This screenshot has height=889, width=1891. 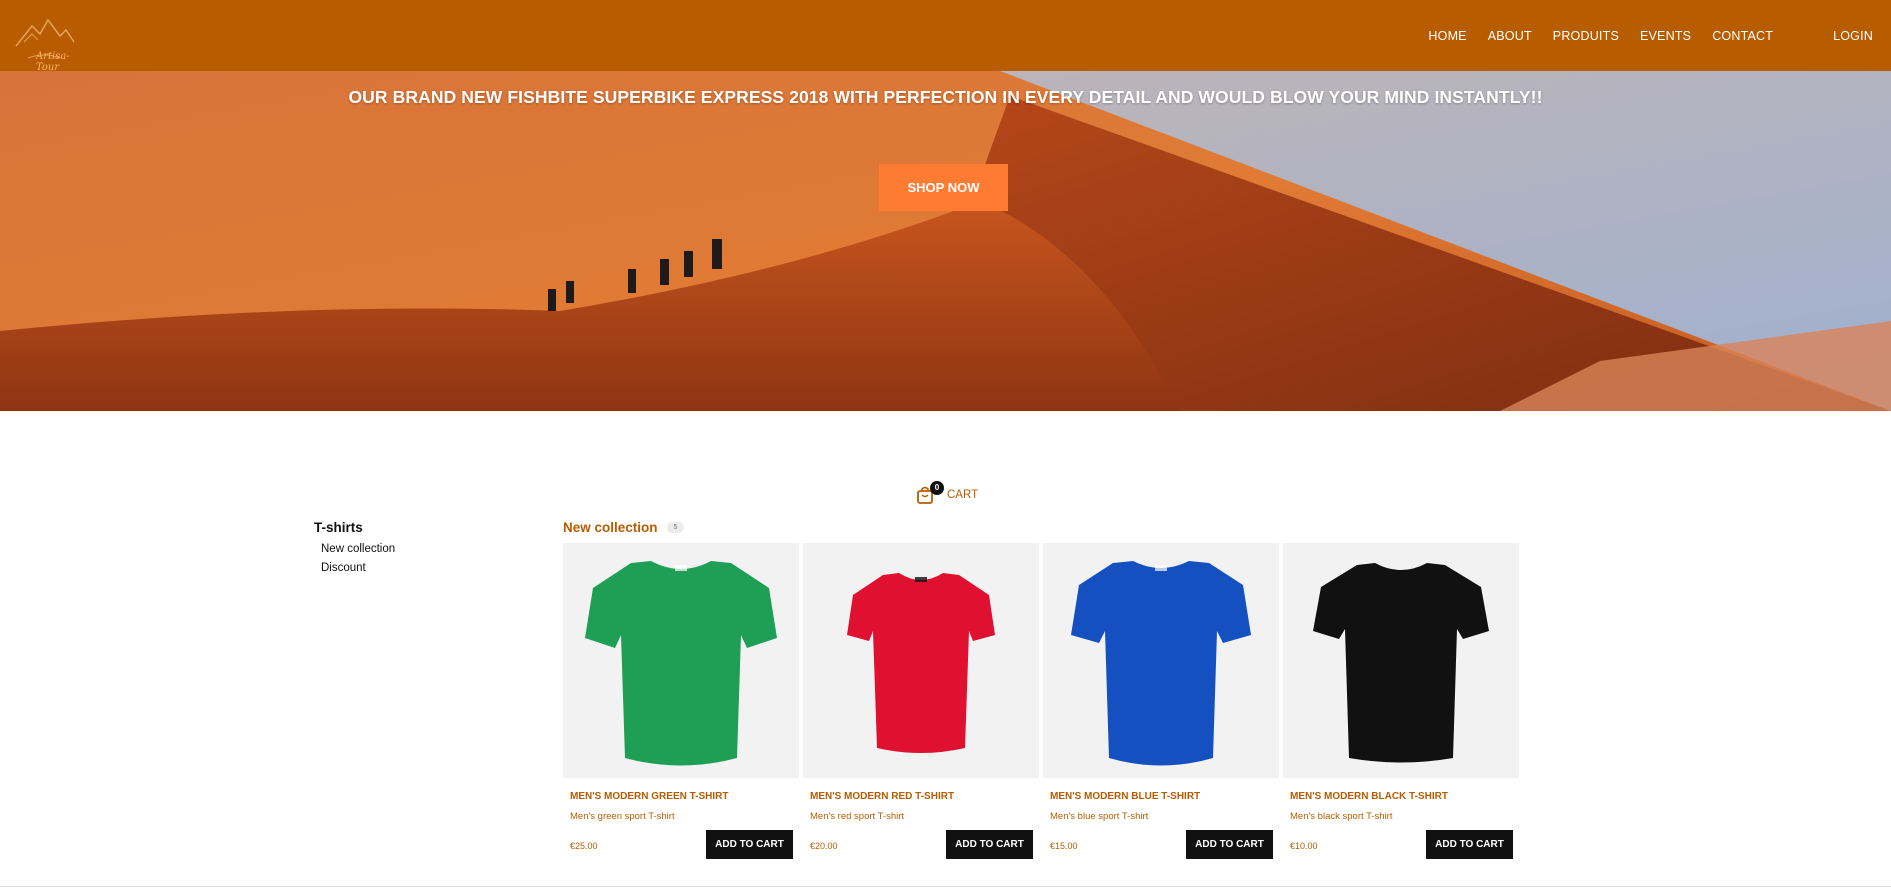 I want to click on product-price: €15.00, so click(x=1064, y=846).